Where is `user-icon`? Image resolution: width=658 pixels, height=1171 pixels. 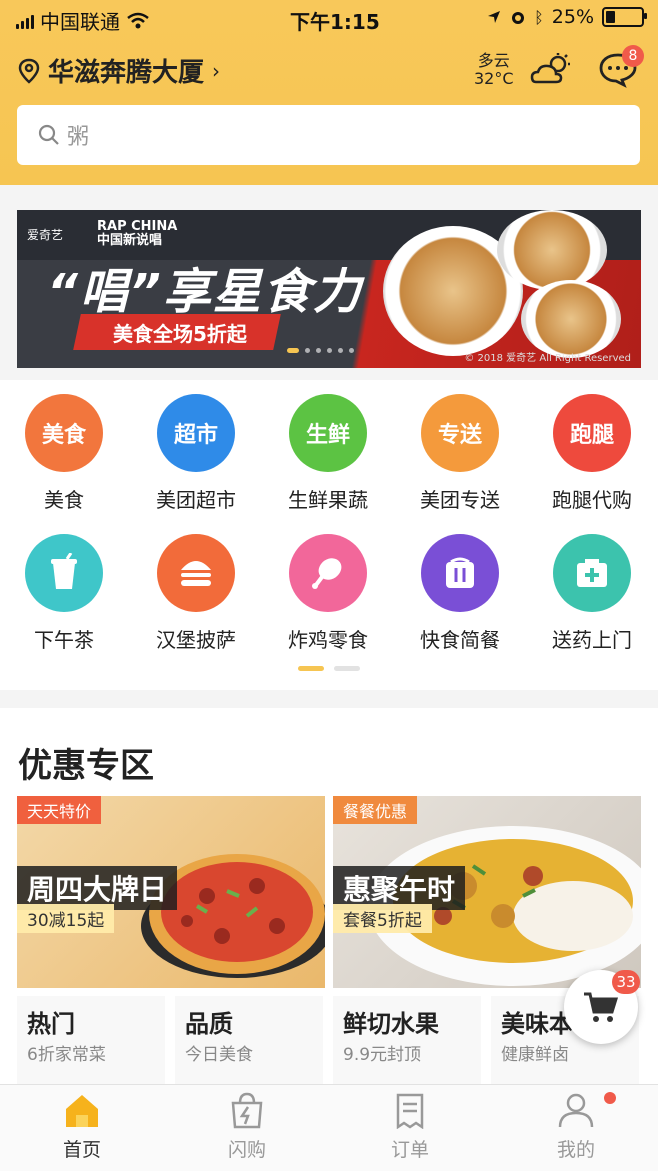 user-icon is located at coordinates (576, 1110).